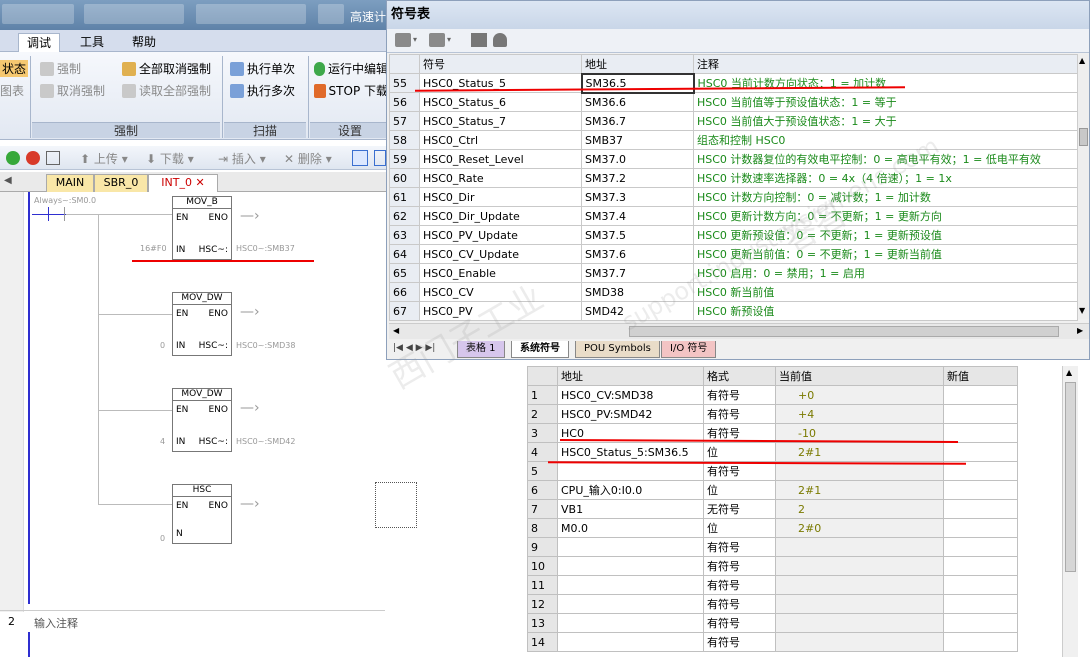 The width and height of the screenshot is (1090, 657). Describe the element at coordinates (351, 90) in the screenshot. I see `stop-download-button: STOP 下载` at that location.